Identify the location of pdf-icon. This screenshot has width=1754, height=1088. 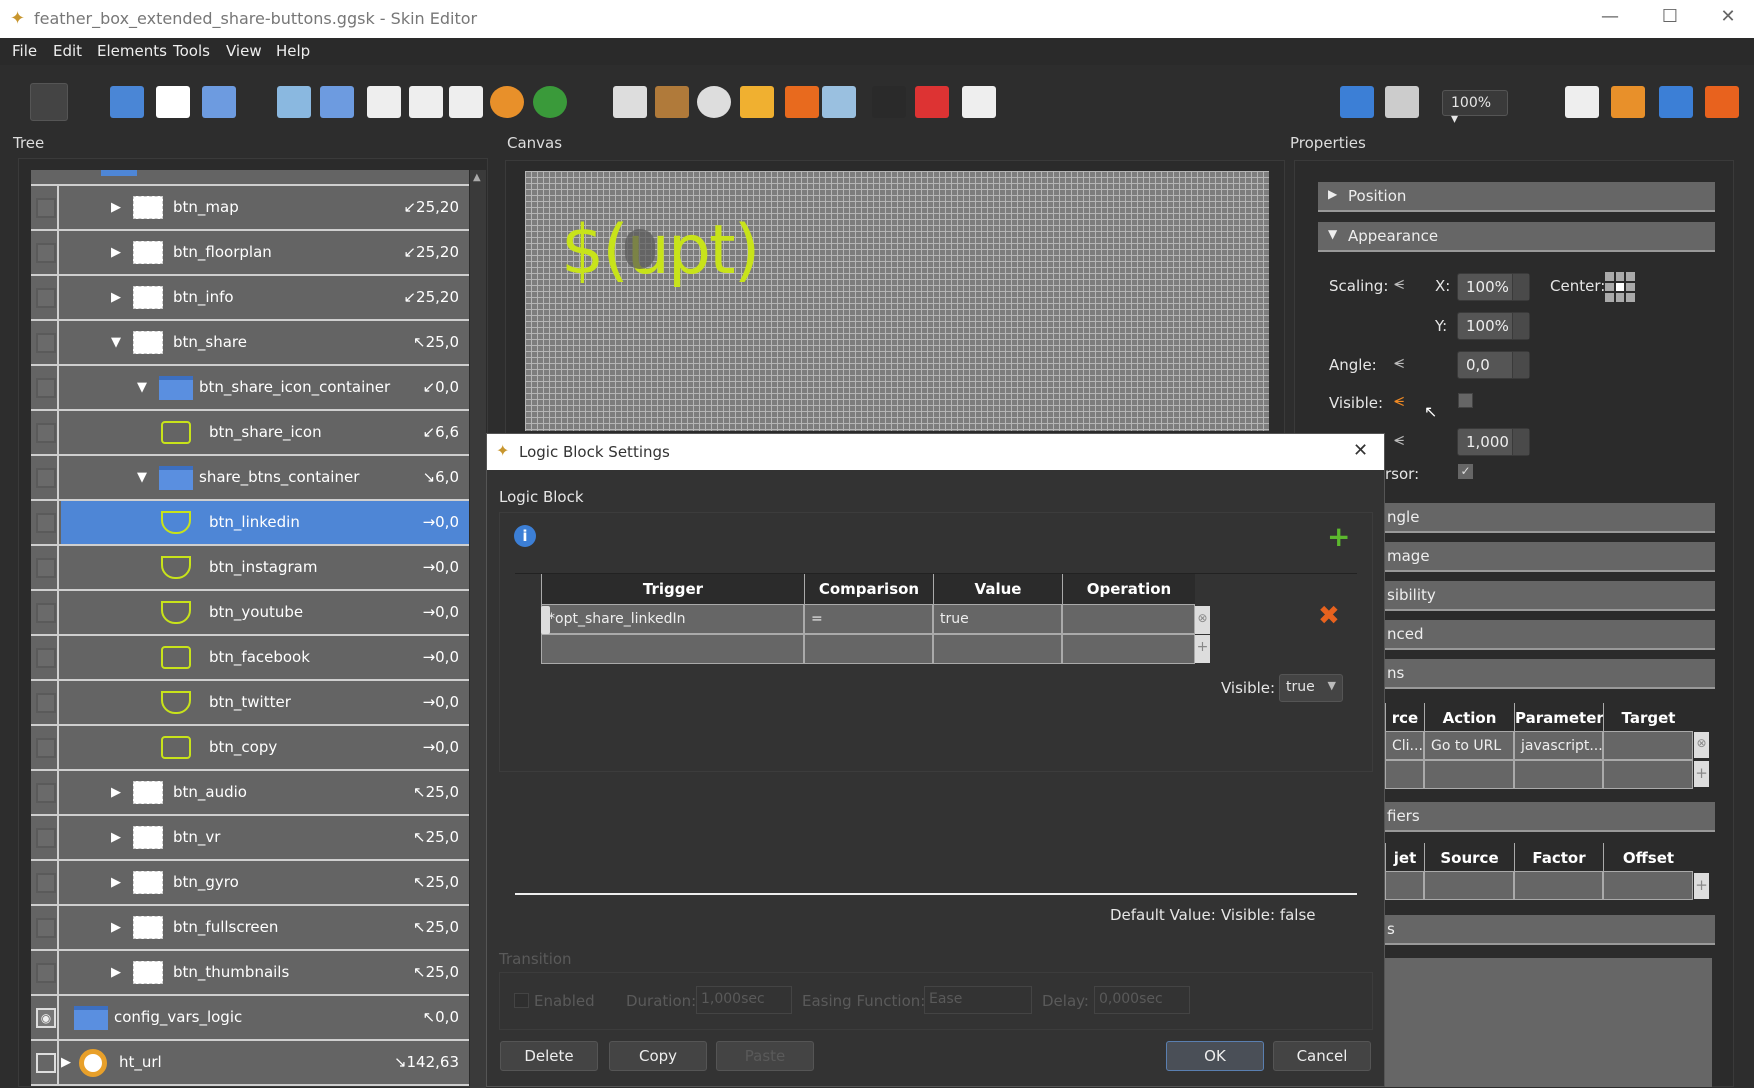
(466, 102).